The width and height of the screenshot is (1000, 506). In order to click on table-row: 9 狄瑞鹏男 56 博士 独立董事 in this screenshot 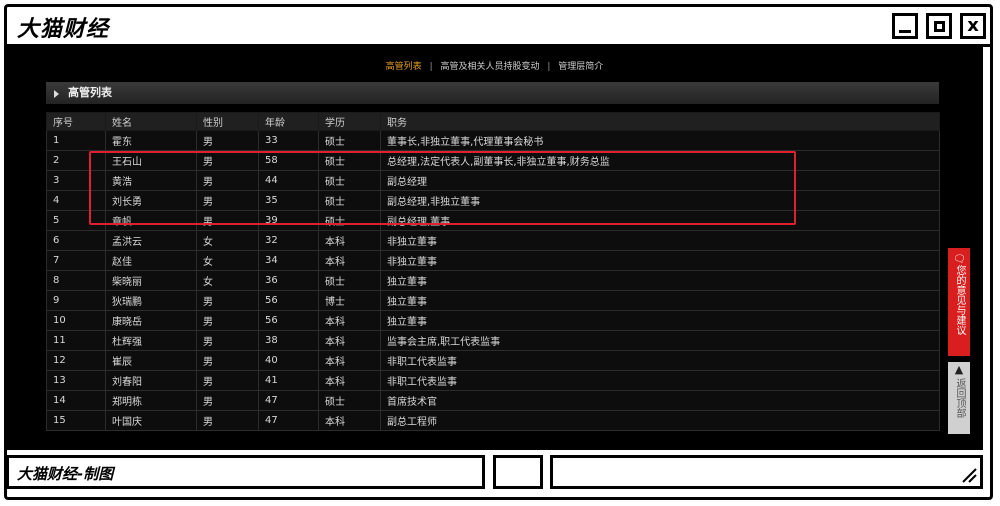, I will do `click(493, 300)`.